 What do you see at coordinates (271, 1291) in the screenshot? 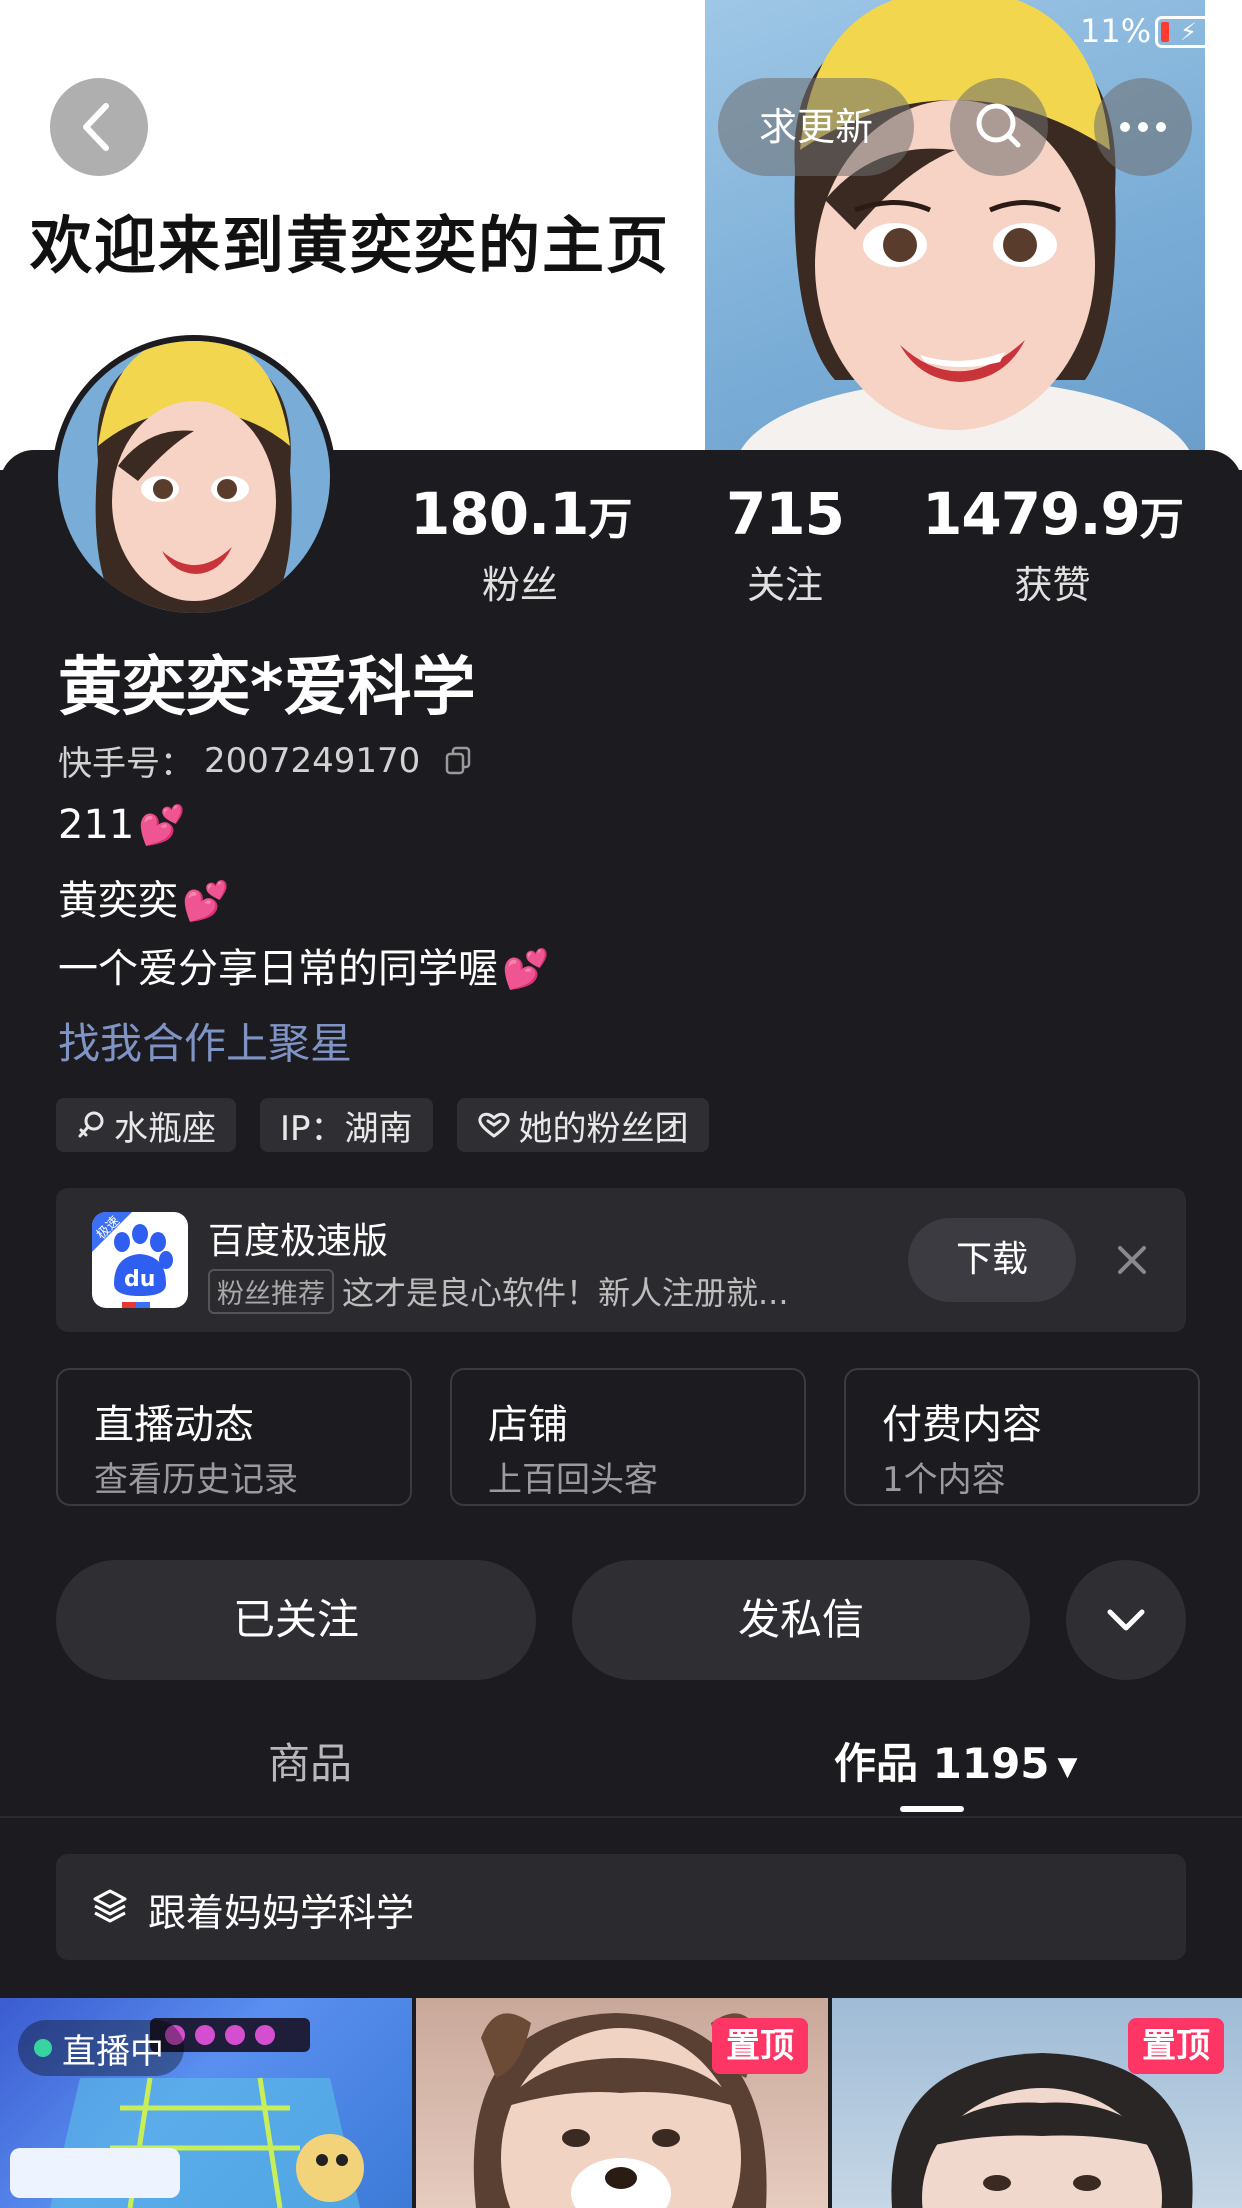
I see `ad-badge: 粉丝推荐` at bounding box center [271, 1291].